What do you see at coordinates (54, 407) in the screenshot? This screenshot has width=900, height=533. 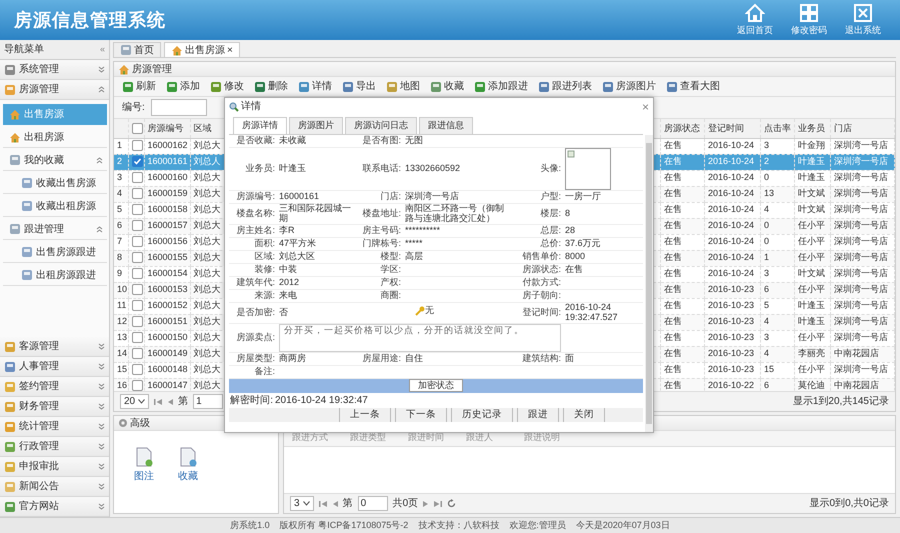 I see `sidebar-section: 财务管理` at bounding box center [54, 407].